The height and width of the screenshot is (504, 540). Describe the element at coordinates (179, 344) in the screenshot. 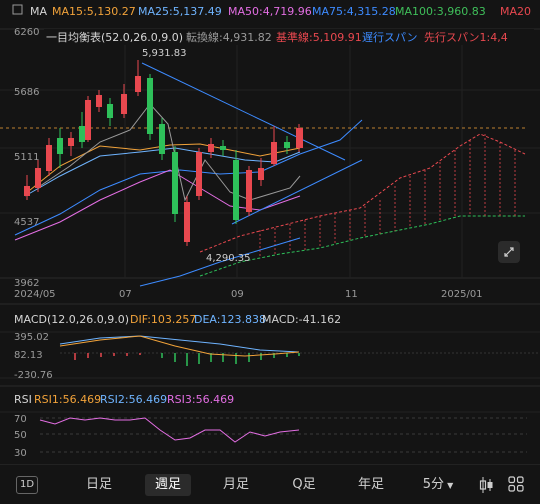

I see `dea-line` at that location.